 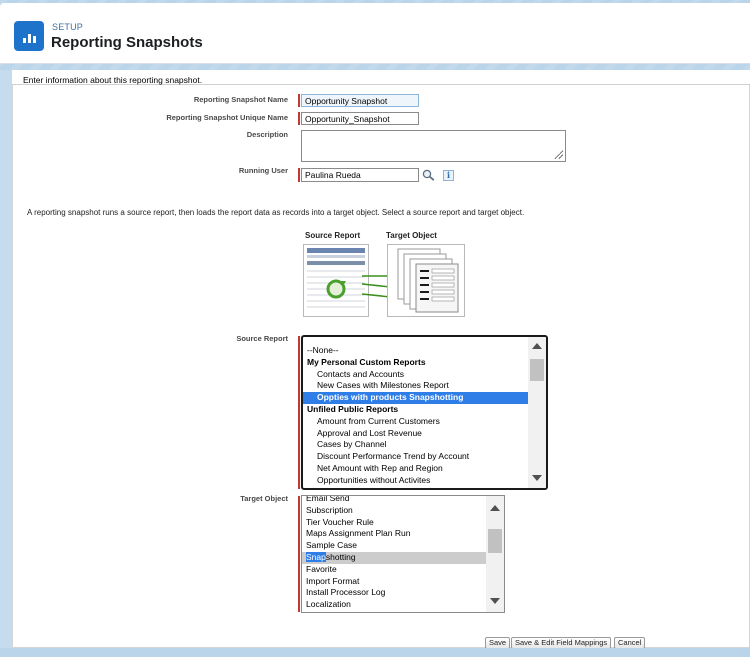 What do you see at coordinates (416, 351) in the screenshot?
I see `select-option: --None--` at bounding box center [416, 351].